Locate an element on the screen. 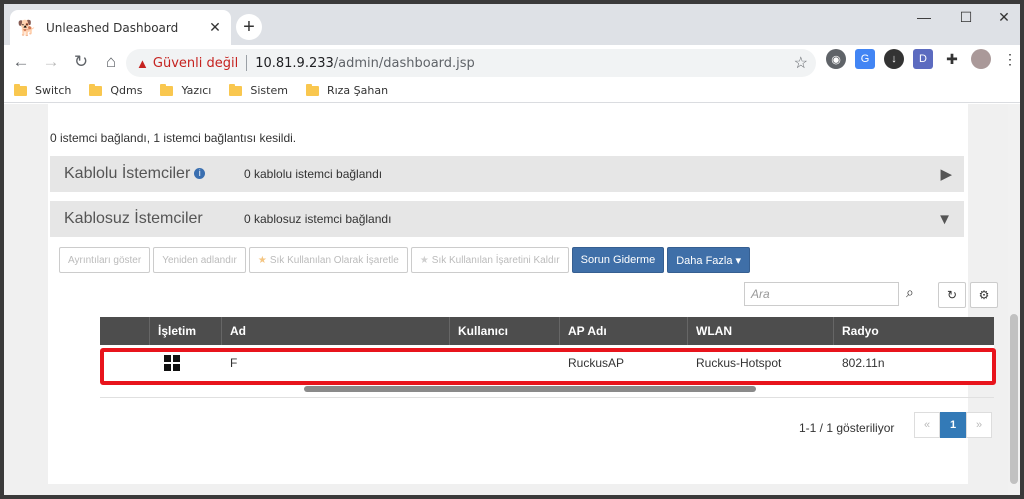 Image resolution: width=1024 pixels, height=499 pixels. column-header-wlan: WLAN is located at coordinates (761, 331).